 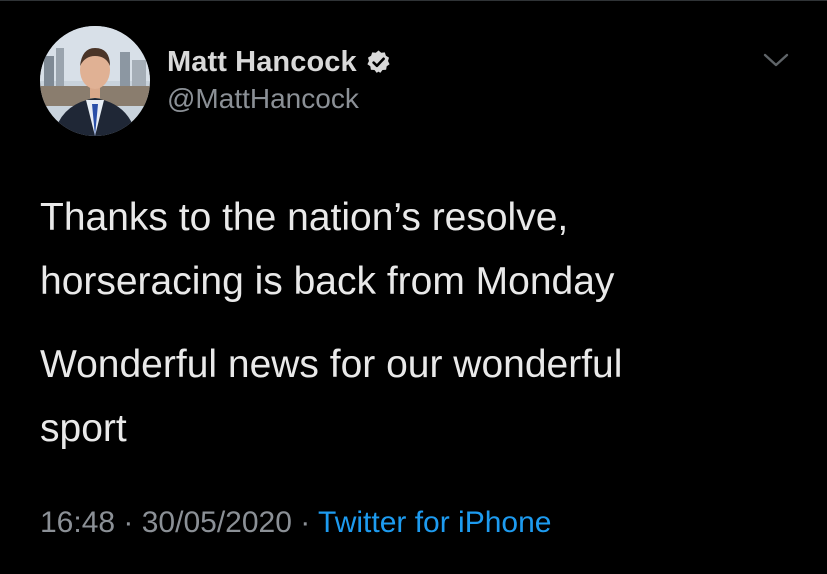 I want to click on tweet-source-link: Twitter for iPhone, so click(x=434, y=522).